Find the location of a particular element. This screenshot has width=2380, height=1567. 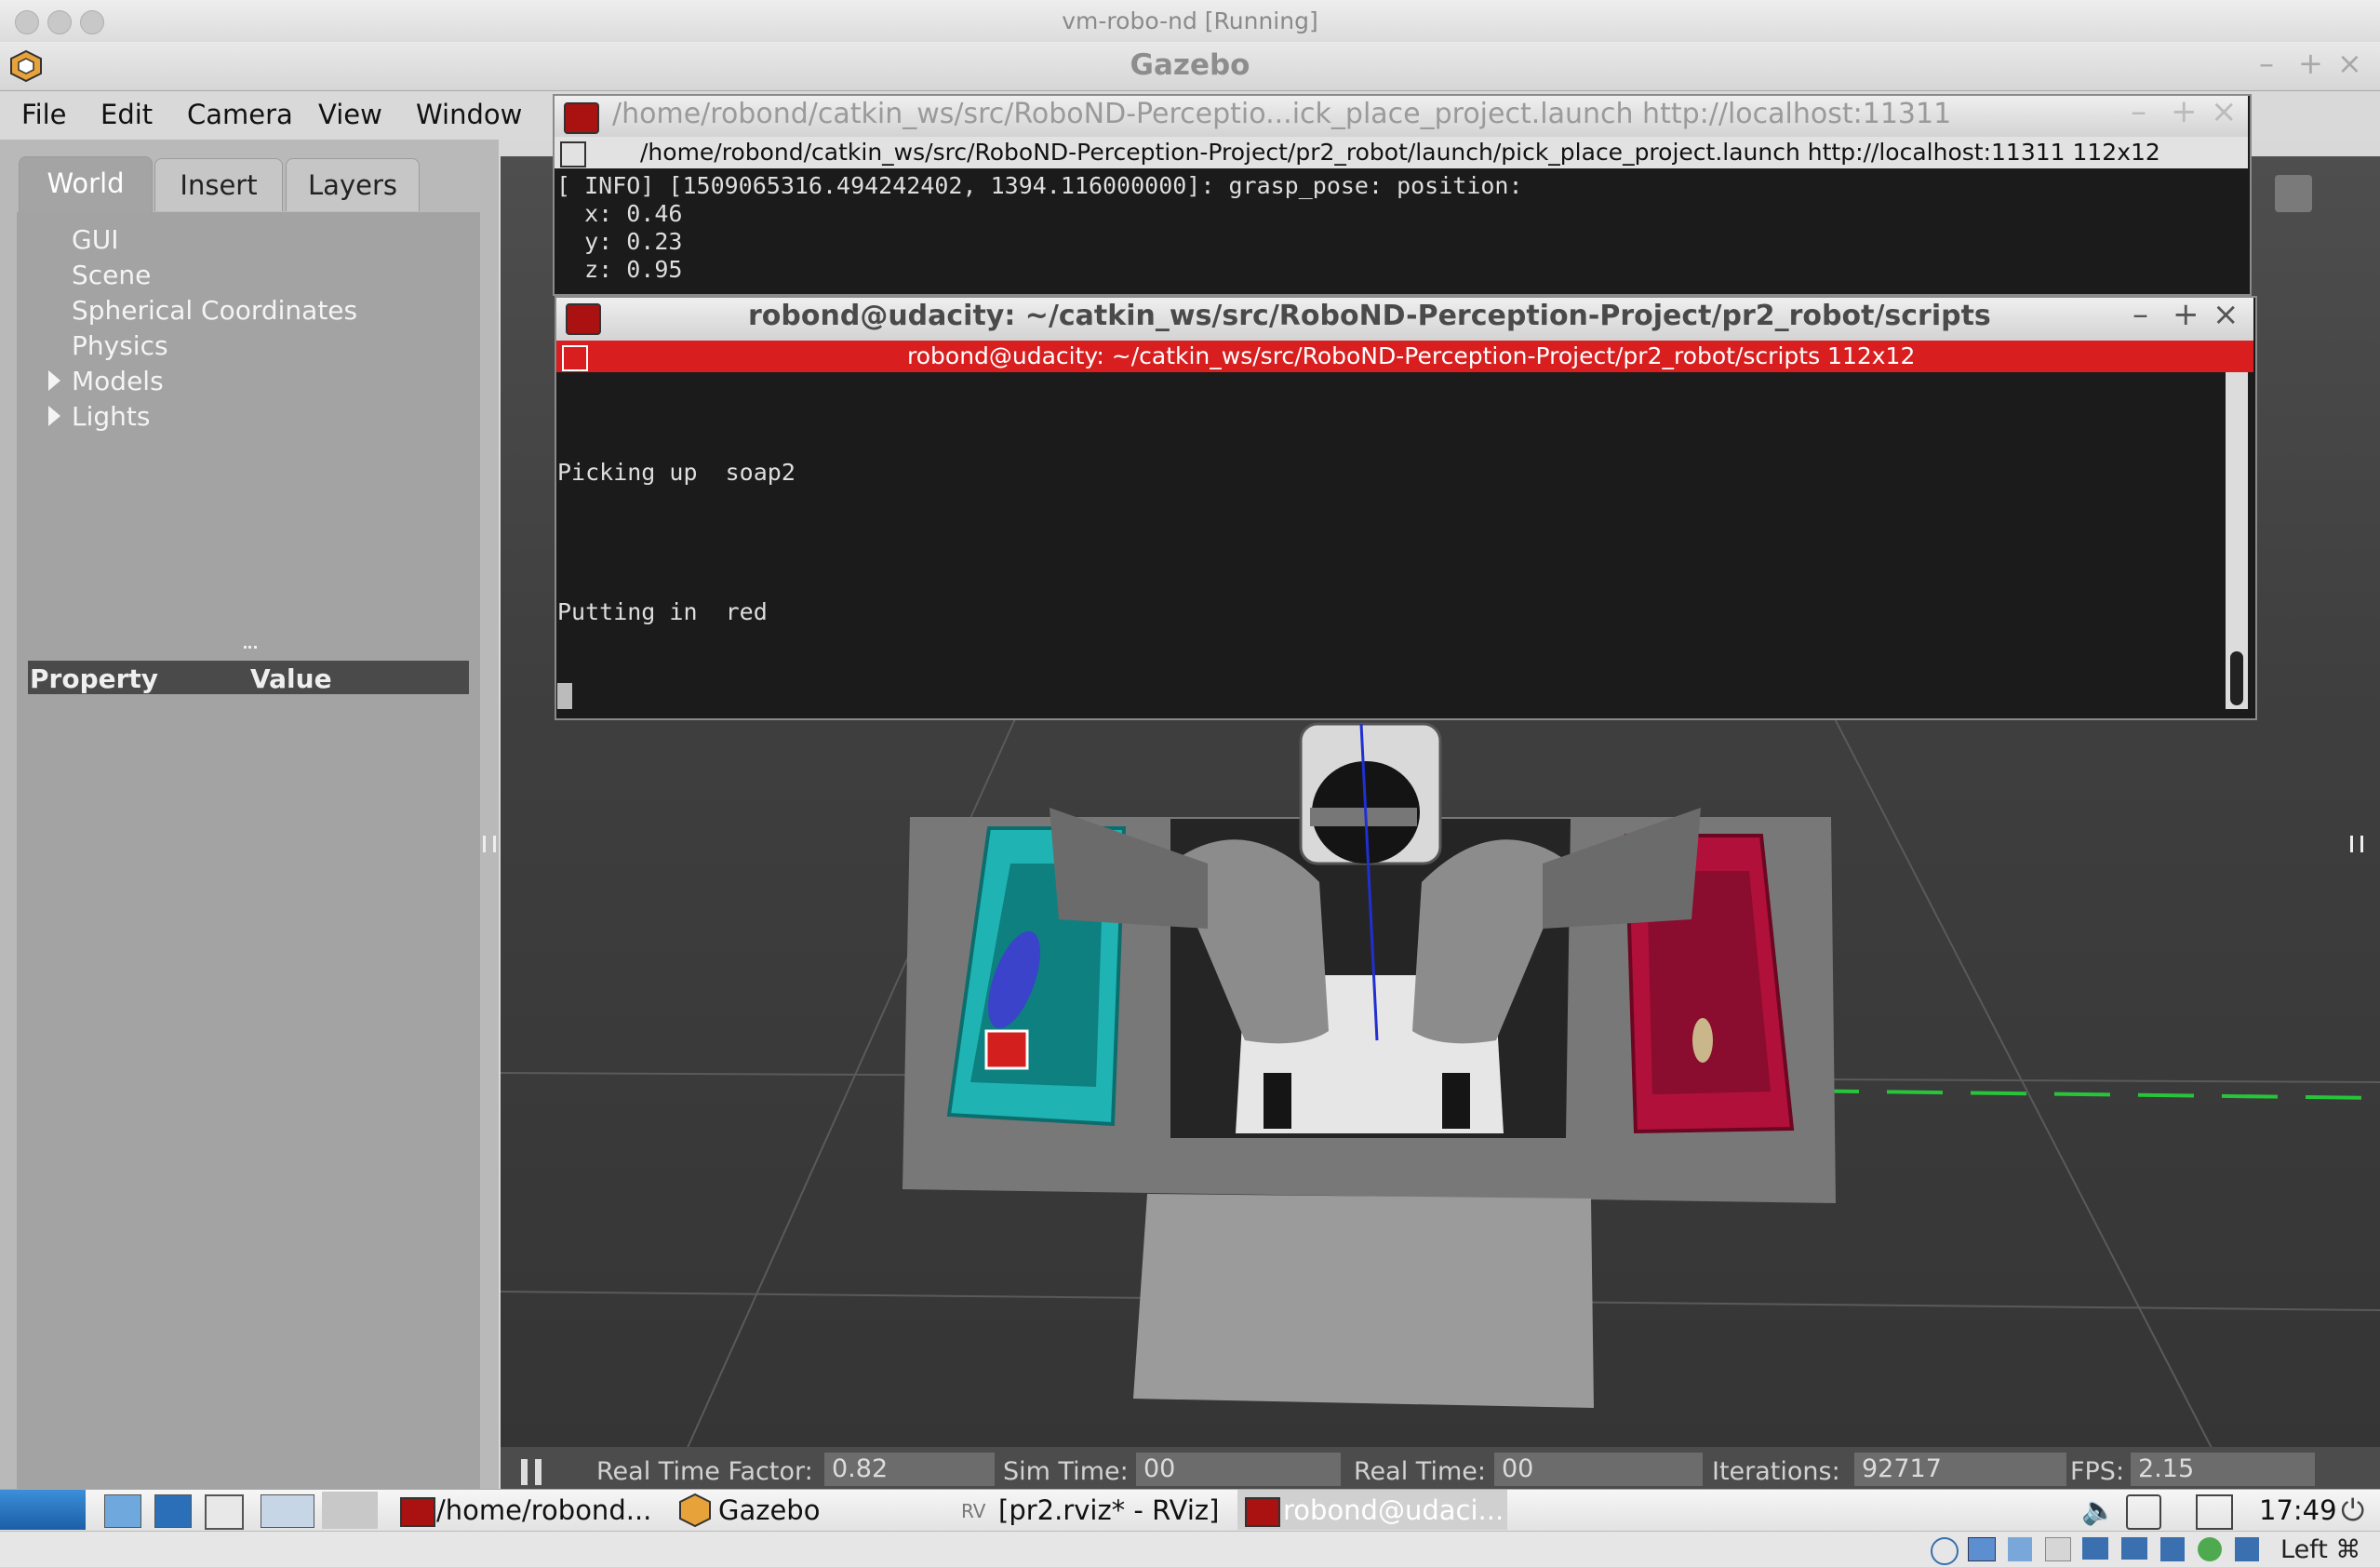

workspace-icon is located at coordinates (350, 1510).